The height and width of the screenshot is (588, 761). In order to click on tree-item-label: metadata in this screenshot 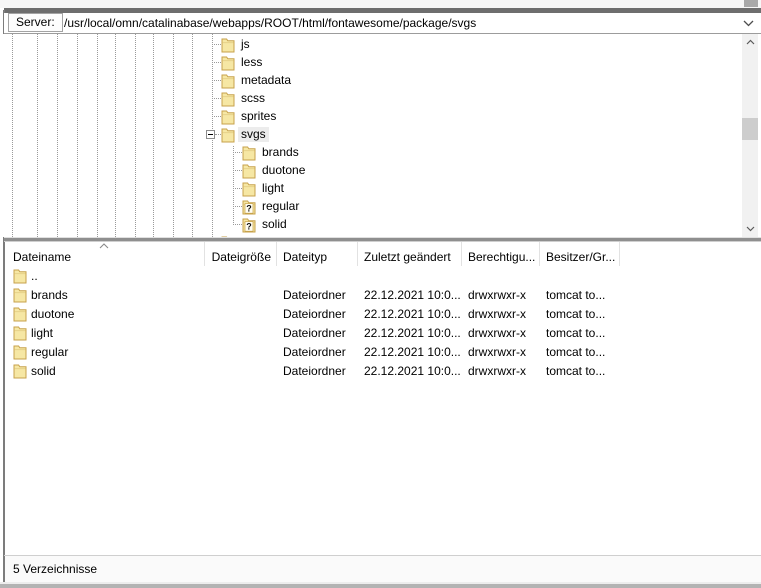, I will do `click(266, 80)`.